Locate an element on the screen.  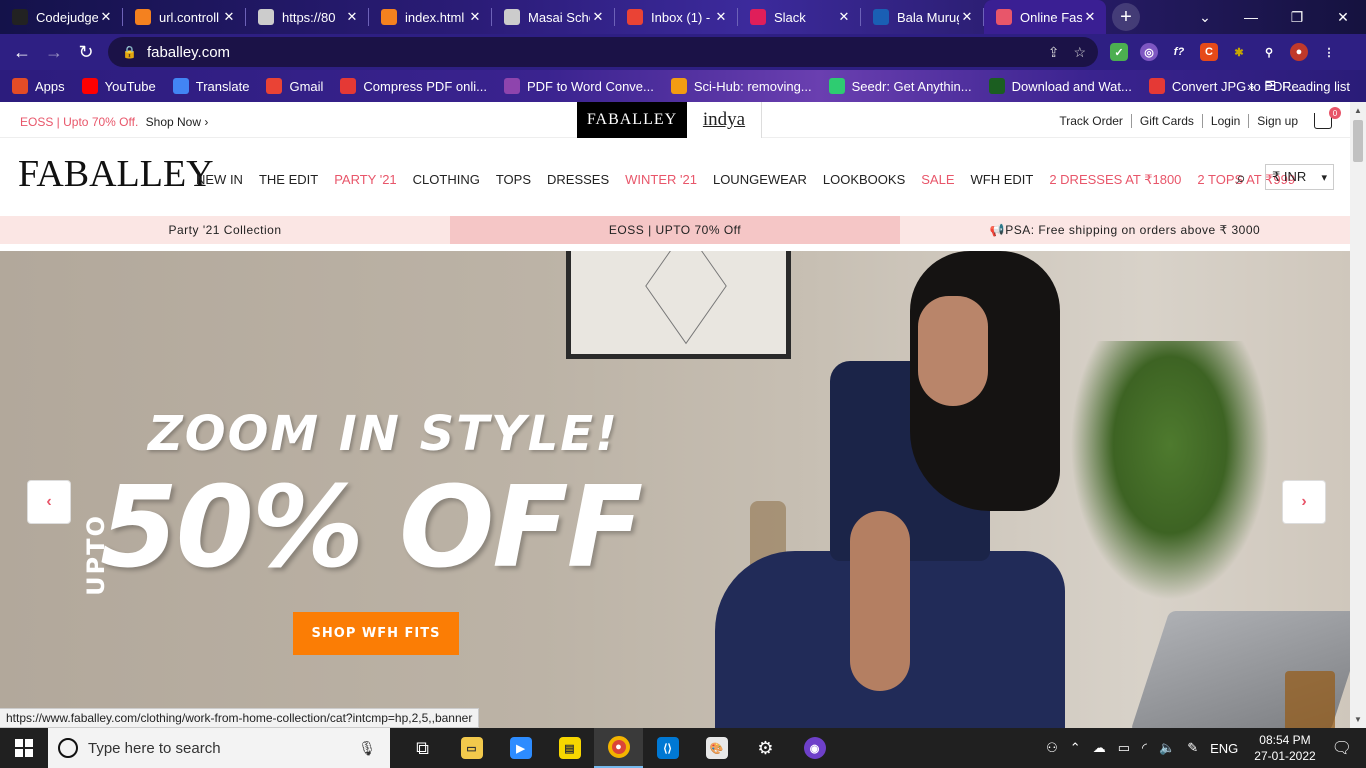
scroll-down-icon: ▼ is located at coordinates (1358, 719).